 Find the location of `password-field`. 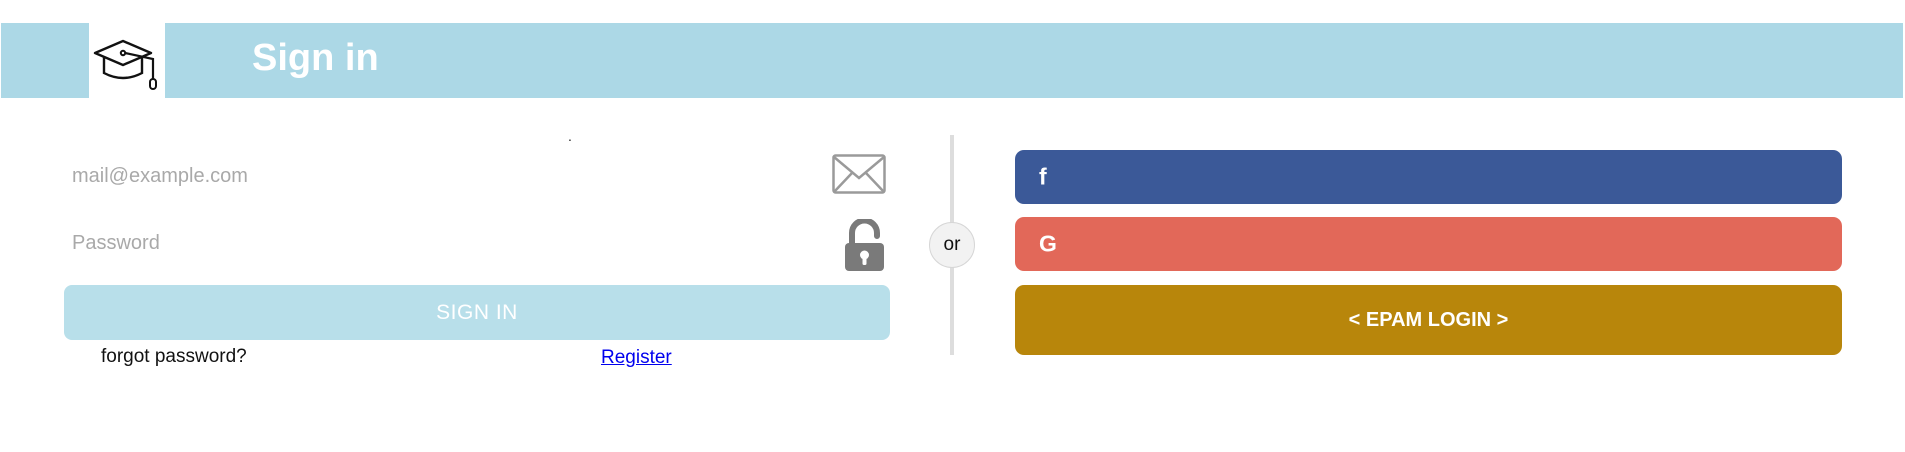

password-field is located at coordinates (477, 243).